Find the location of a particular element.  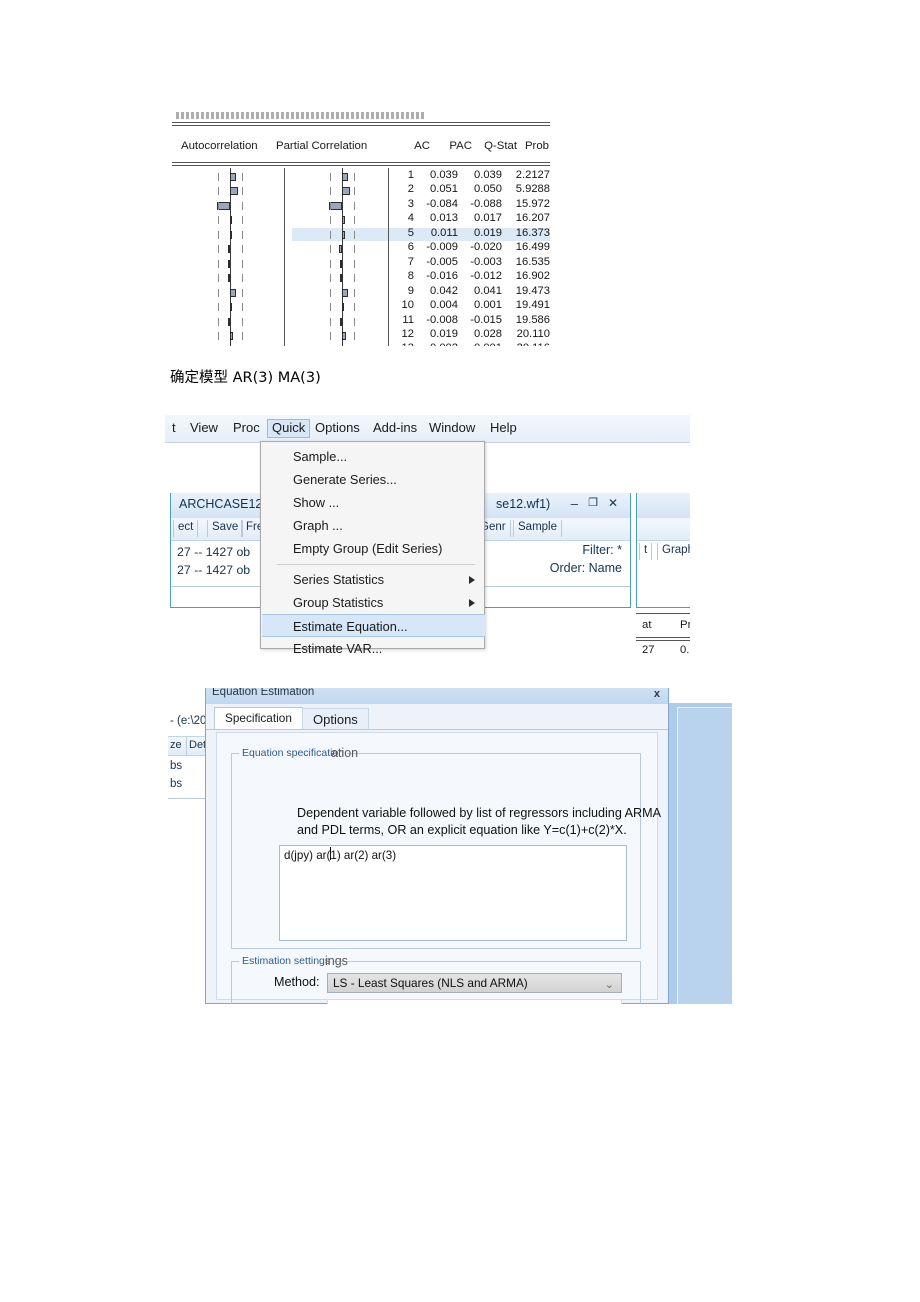

background-separator is located at coordinates (188, 798).